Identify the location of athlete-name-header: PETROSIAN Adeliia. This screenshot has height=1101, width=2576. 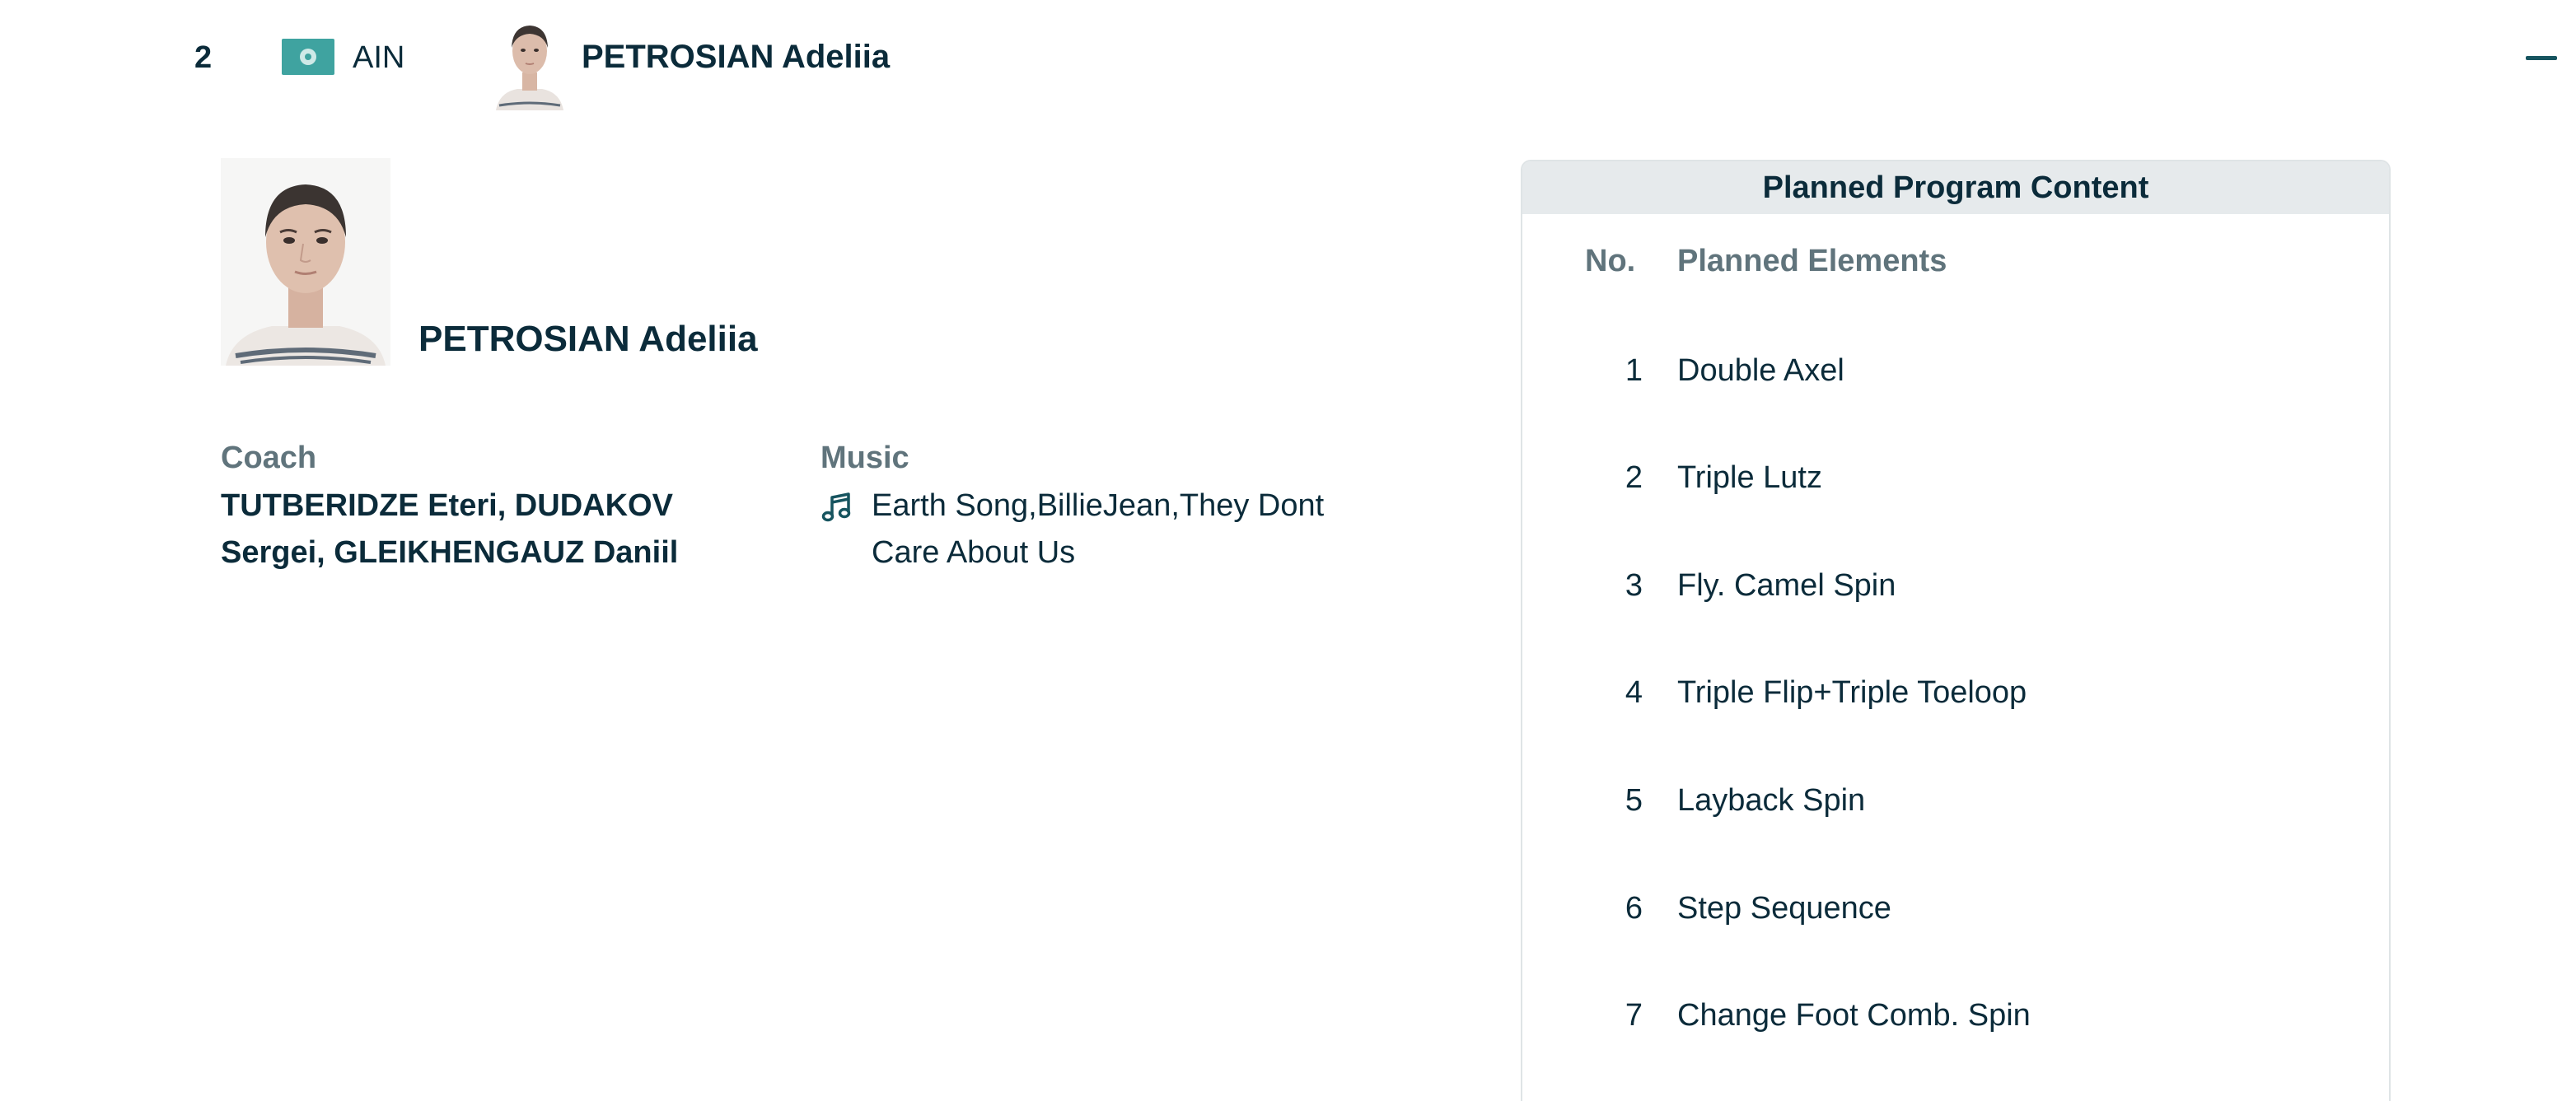
(736, 56).